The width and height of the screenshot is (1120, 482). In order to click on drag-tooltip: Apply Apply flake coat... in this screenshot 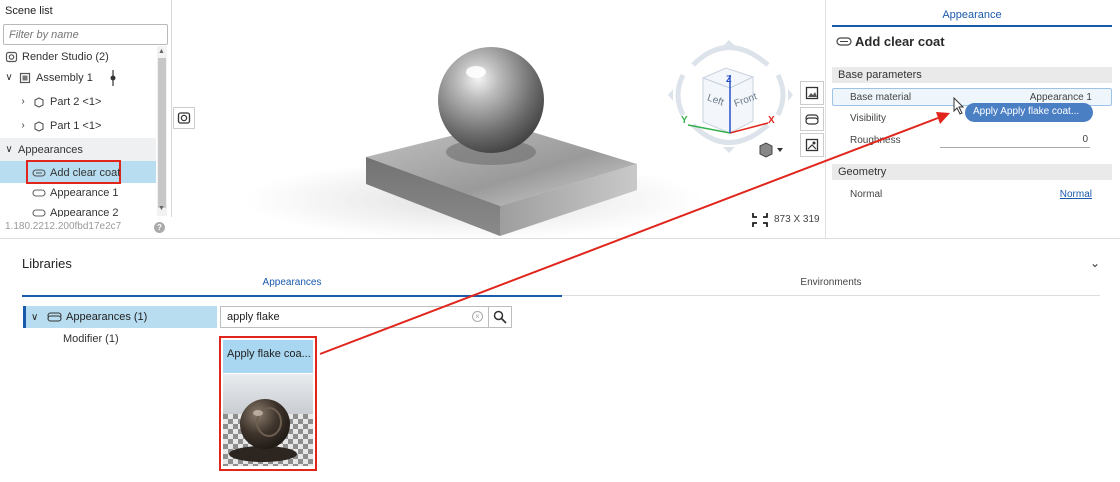, I will do `click(1029, 112)`.